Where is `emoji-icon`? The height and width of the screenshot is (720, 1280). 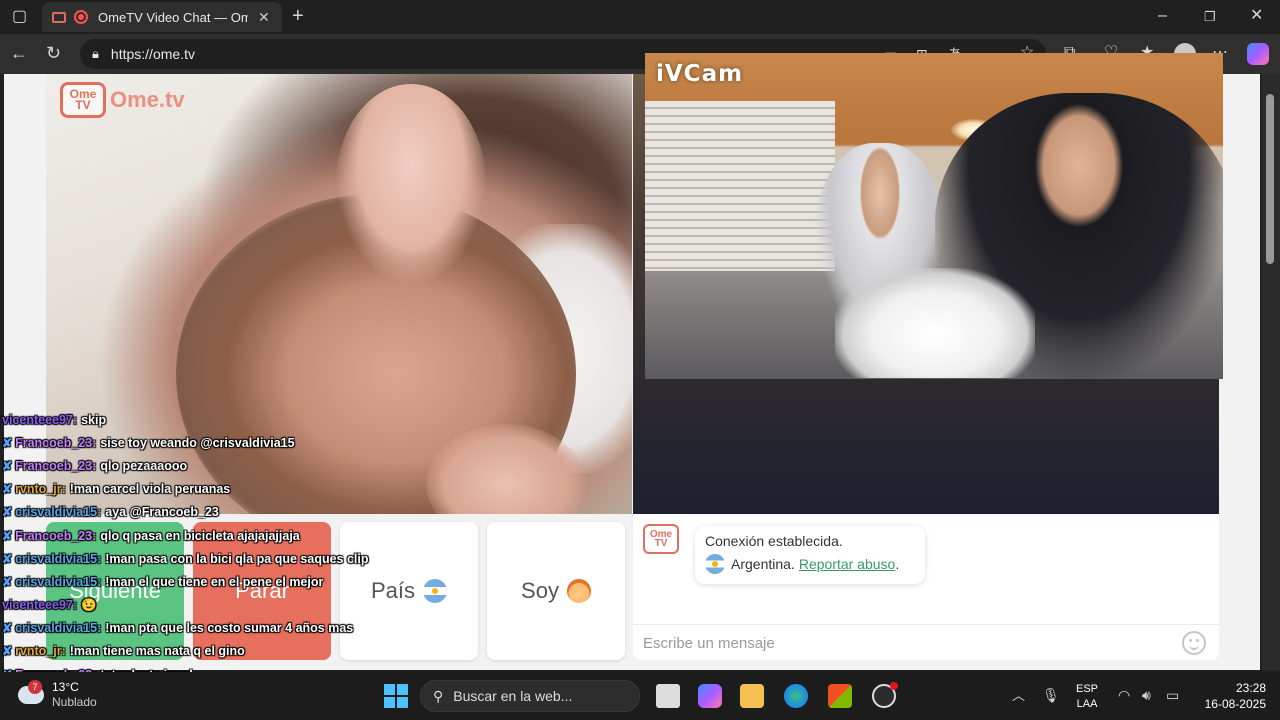 emoji-icon is located at coordinates (1194, 643).